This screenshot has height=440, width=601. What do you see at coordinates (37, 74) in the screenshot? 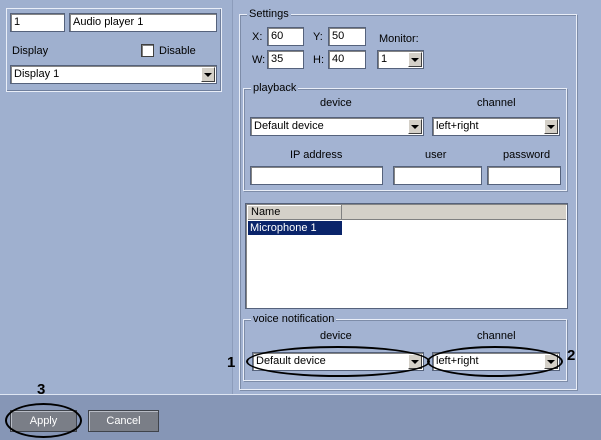
I see `display-select-value: Display 1` at bounding box center [37, 74].